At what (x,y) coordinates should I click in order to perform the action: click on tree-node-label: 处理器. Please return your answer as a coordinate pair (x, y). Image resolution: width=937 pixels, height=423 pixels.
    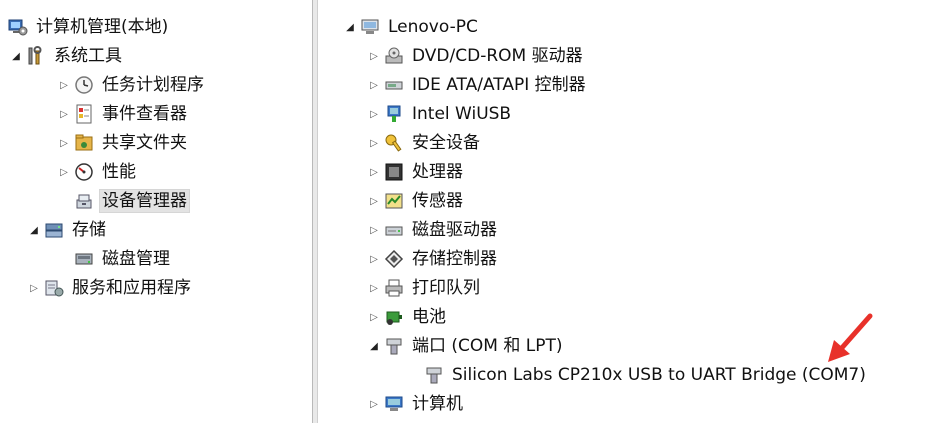
    Looking at the image, I should click on (437, 172).